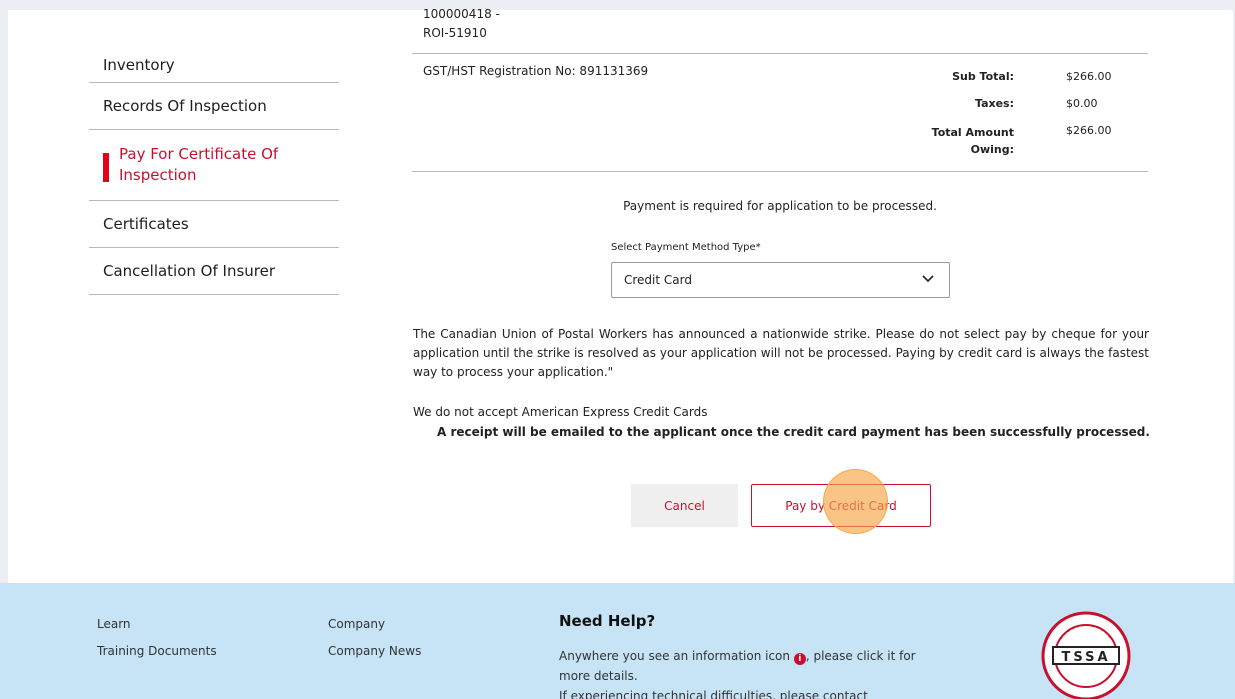 This screenshot has width=1235, height=699. I want to click on sidebar-item-label: Records Of Inspection, so click(185, 106).